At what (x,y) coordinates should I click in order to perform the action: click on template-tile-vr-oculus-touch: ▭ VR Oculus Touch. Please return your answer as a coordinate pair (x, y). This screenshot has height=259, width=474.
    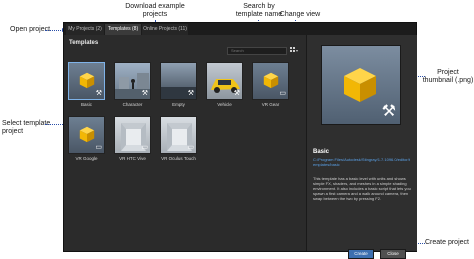
    Looking at the image, I should click on (178, 139).